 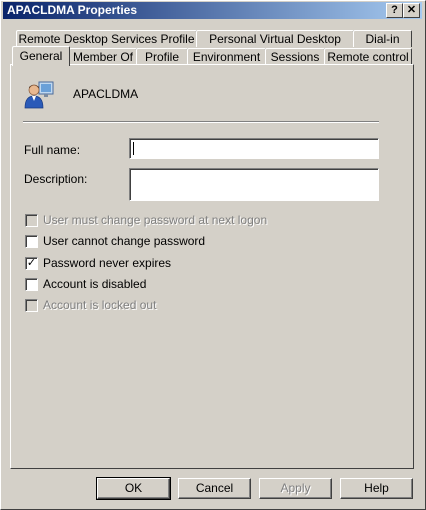 What do you see at coordinates (376, 488) in the screenshot?
I see `help-dialog-button: Help` at bounding box center [376, 488].